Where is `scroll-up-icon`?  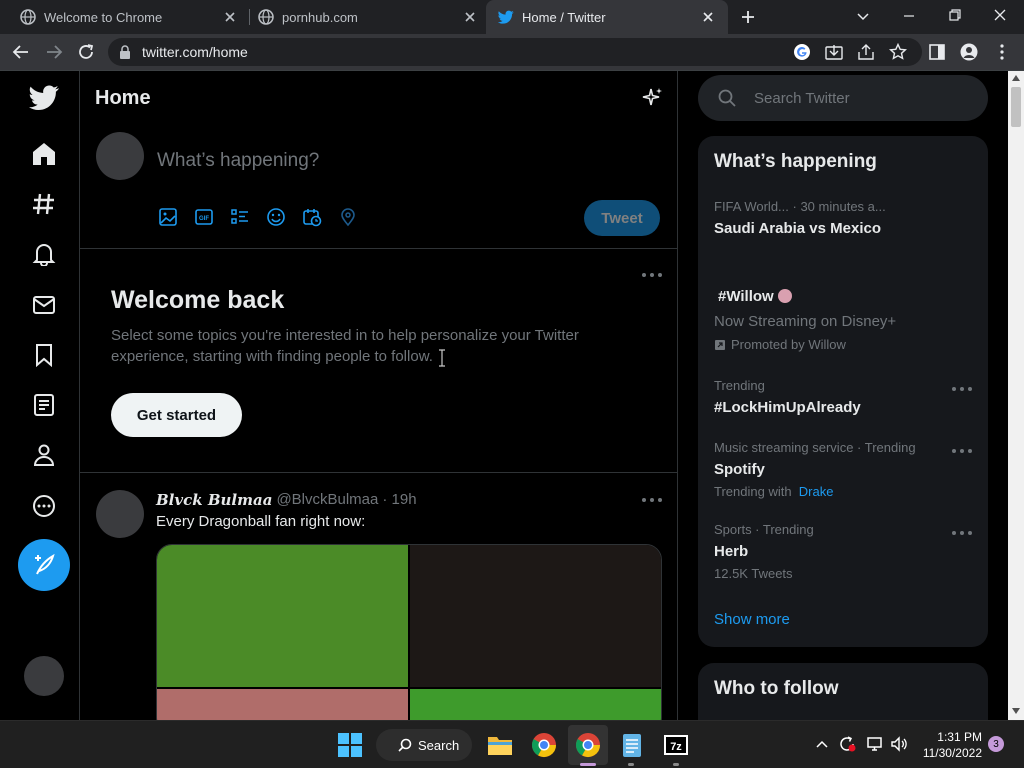
scroll-up-icon is located at coordinates (1016, 78).